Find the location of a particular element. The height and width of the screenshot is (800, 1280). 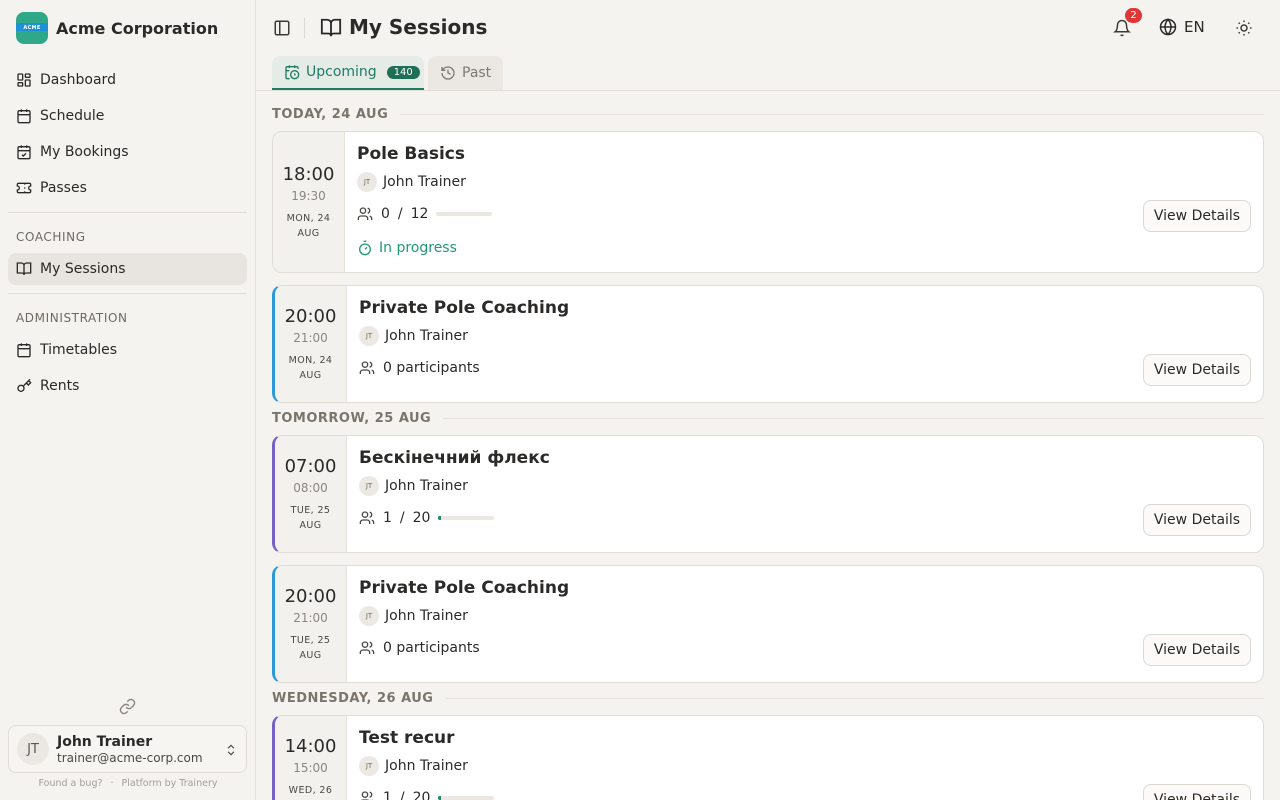

platform-link: Platform by Trainery is located at coordinates (170, 783).